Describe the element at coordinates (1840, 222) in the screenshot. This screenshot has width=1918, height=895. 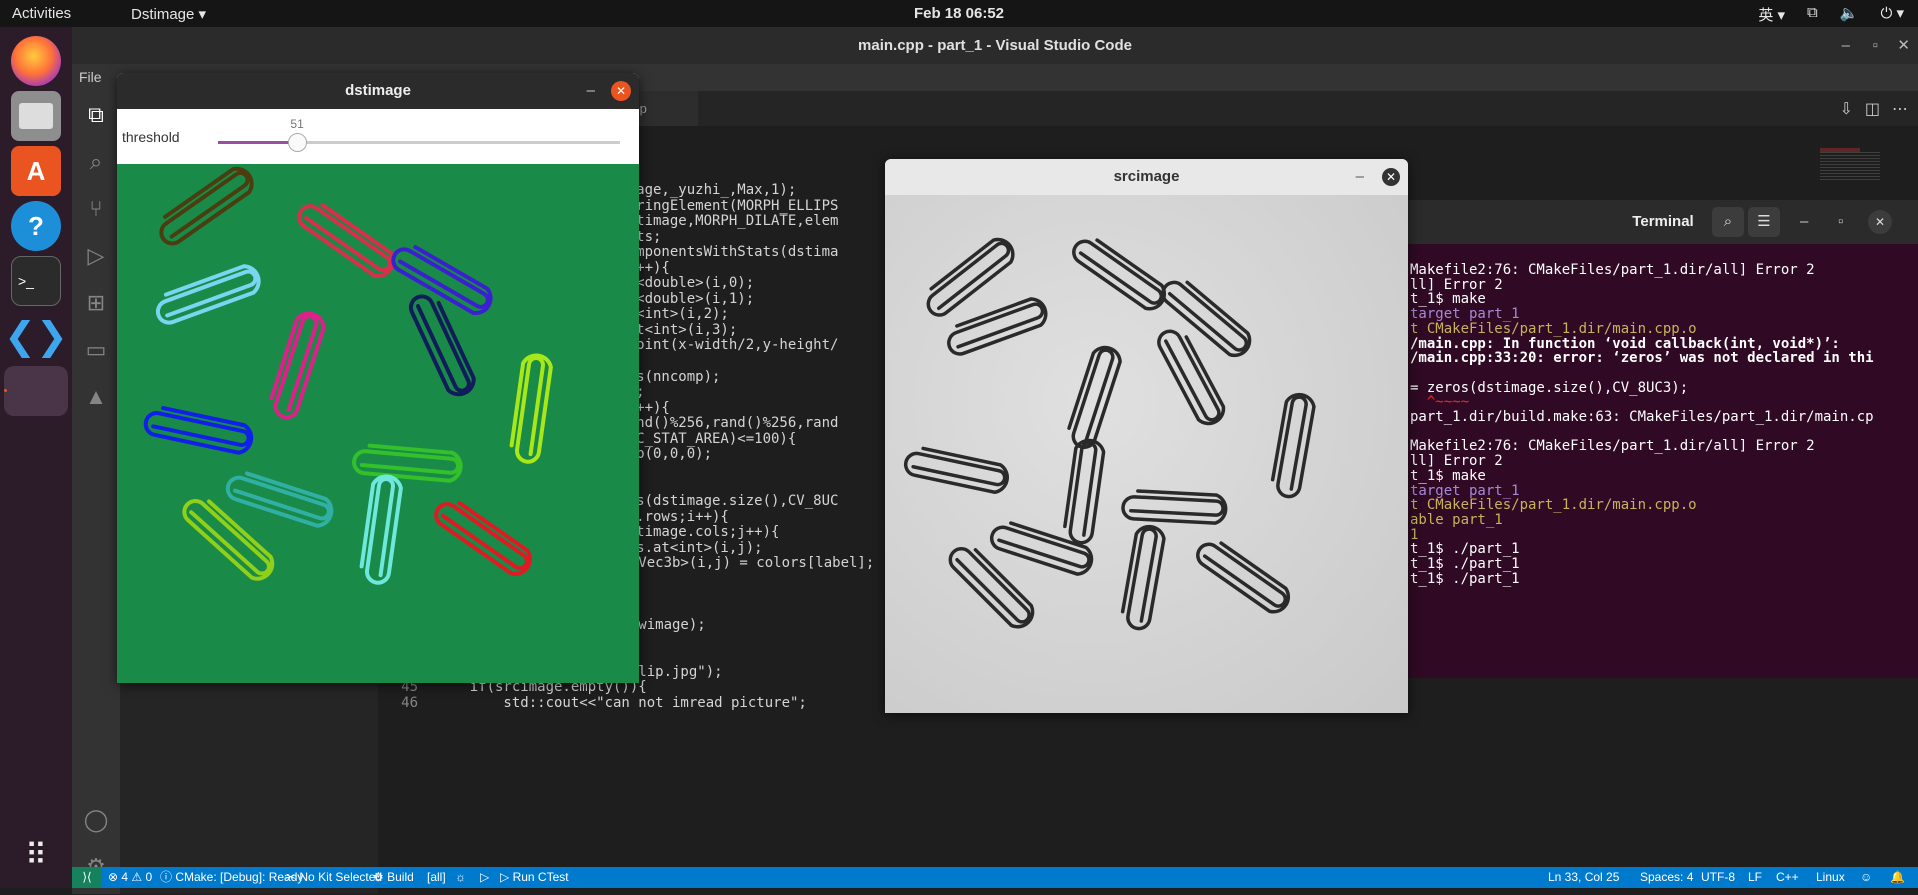
I see `terminal-maximize-button: ▫` at that location.